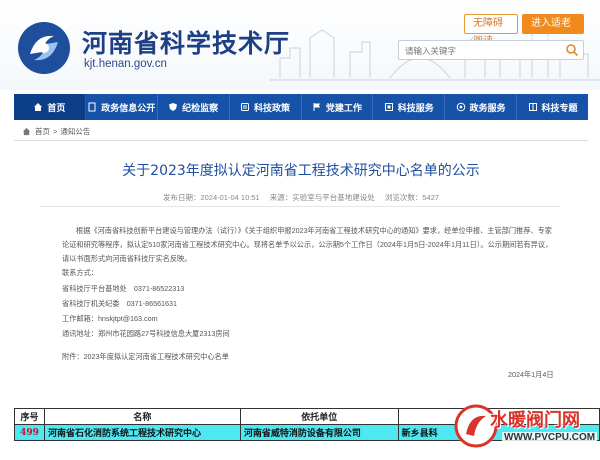 This screenshot has height=460, width=600. Describe the element at coordinates (550, 437) in the screenshot. I see `watermark-url: WWW.PVCPU.COM` at that location.